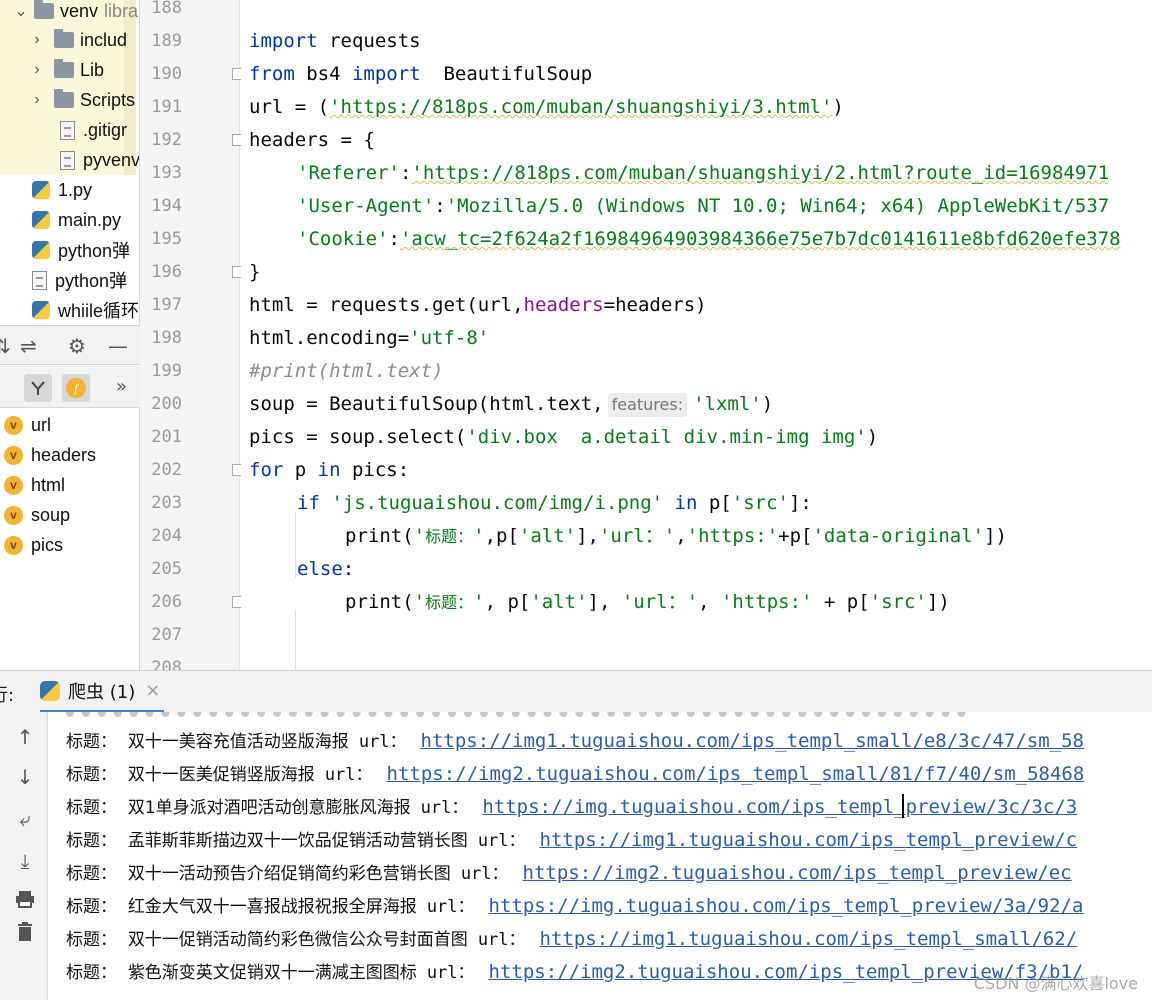  Describe the element at coordinates (41, 220) in the screenshot. I see `python-file-icon` at that location.